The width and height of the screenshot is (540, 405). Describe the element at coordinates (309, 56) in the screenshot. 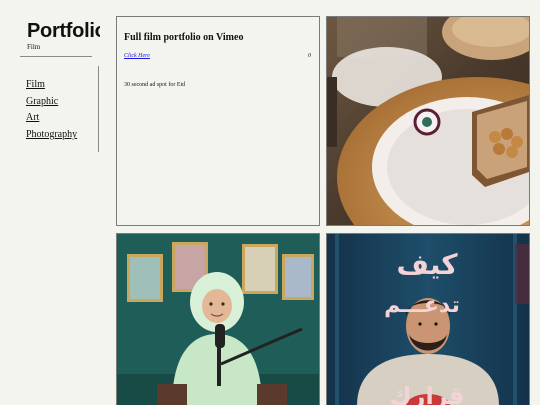

I see `comment-count: 0` at that location.